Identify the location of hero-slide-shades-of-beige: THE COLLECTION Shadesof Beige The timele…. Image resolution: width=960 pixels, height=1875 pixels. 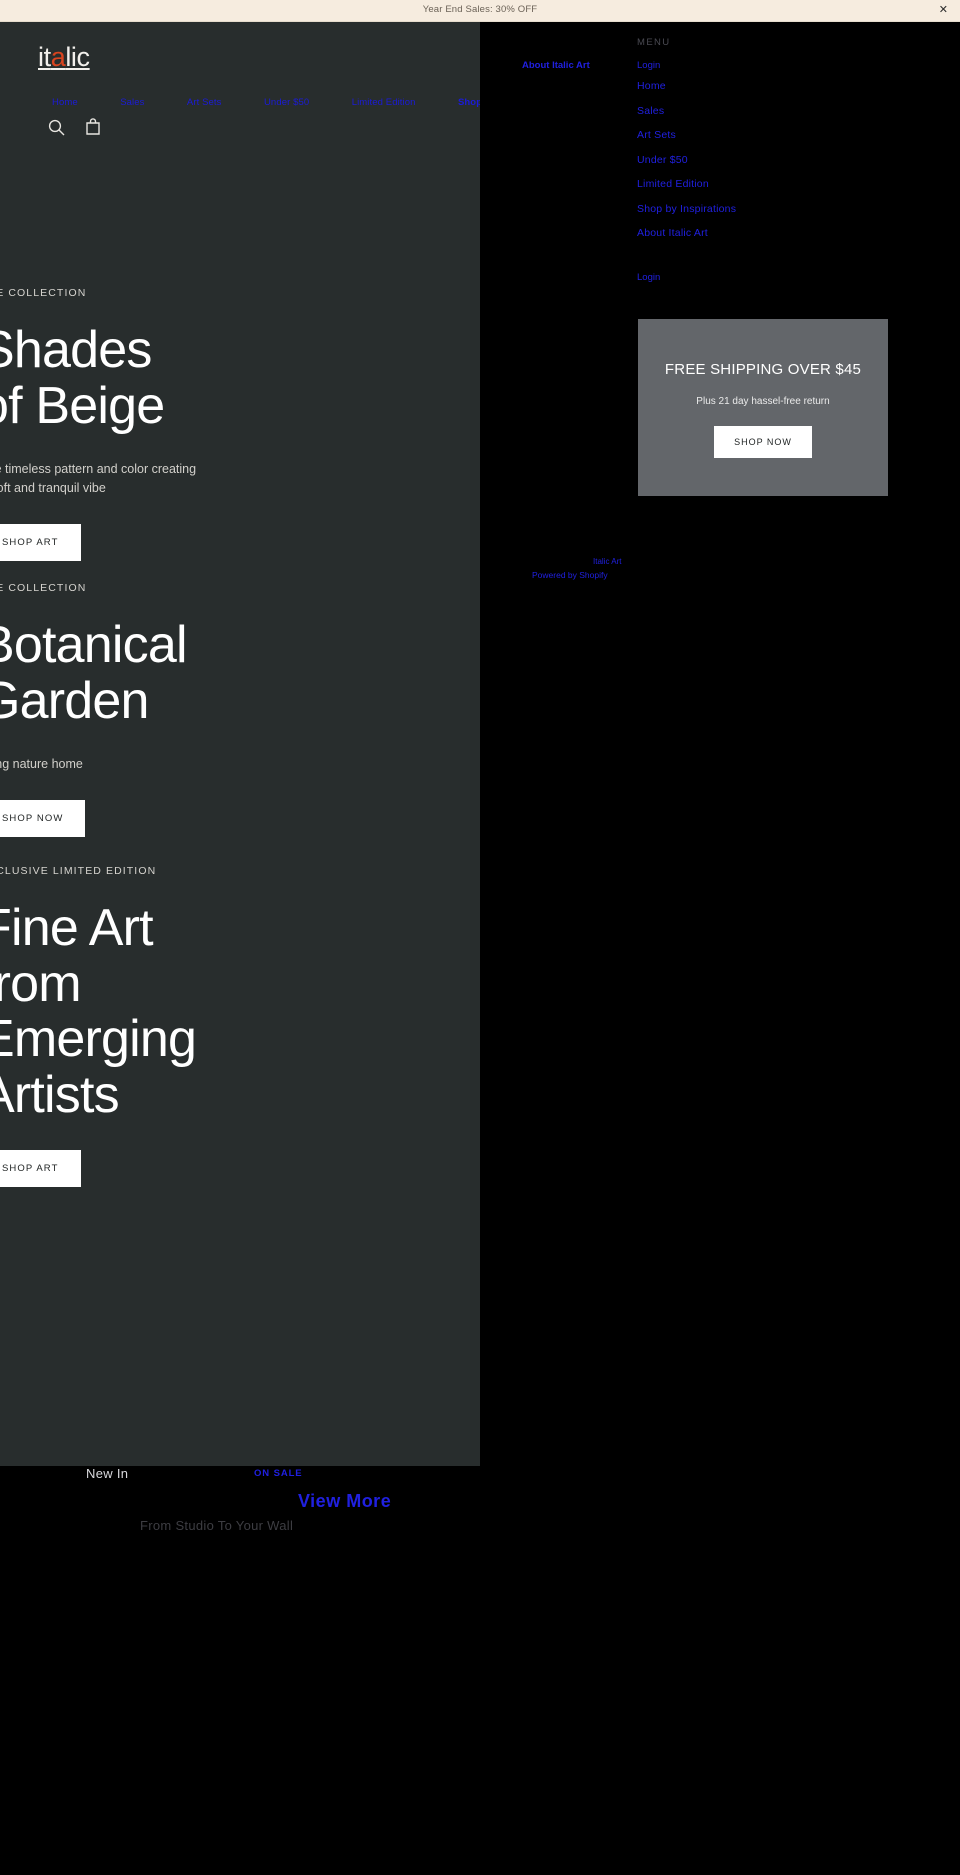
(240, 424).